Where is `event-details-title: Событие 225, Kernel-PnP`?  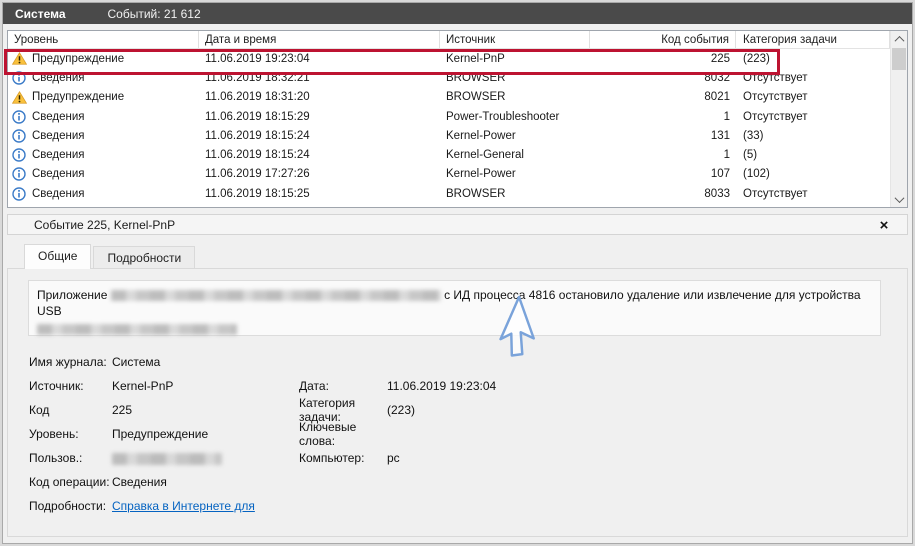
event-details-title: Событие 225, Kernel-PnP is located at coordinates (105, 224).